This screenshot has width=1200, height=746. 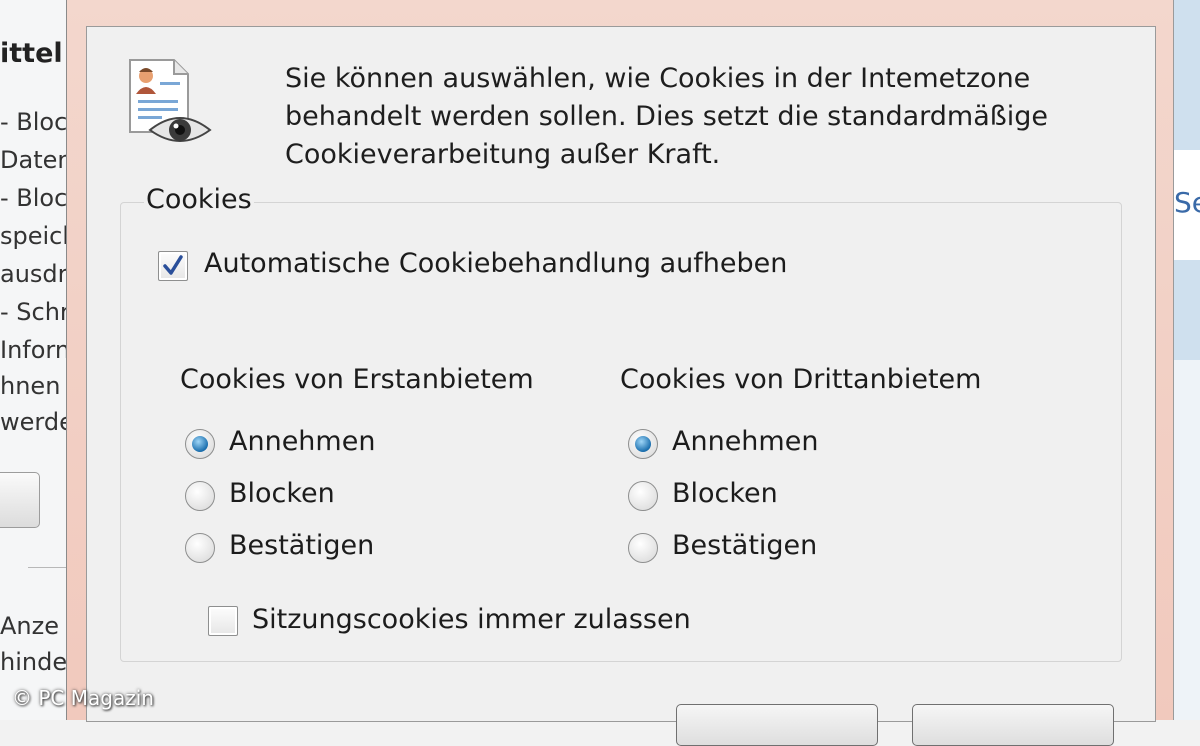 I want to click on override-automatic-cookie-checkbox, so click(x=173, y=266).